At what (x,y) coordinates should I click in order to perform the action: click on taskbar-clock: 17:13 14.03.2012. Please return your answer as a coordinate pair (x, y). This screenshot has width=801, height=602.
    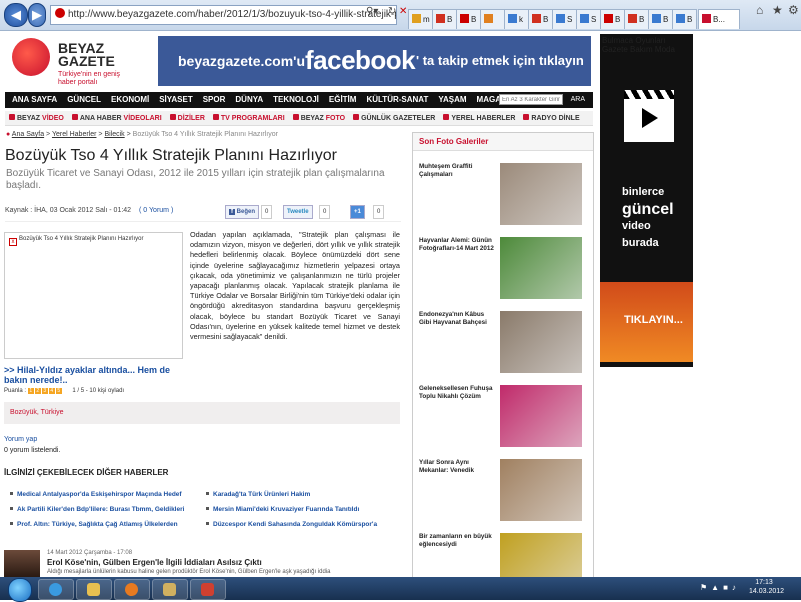
    Looking at the image, I should click on (766, 587).